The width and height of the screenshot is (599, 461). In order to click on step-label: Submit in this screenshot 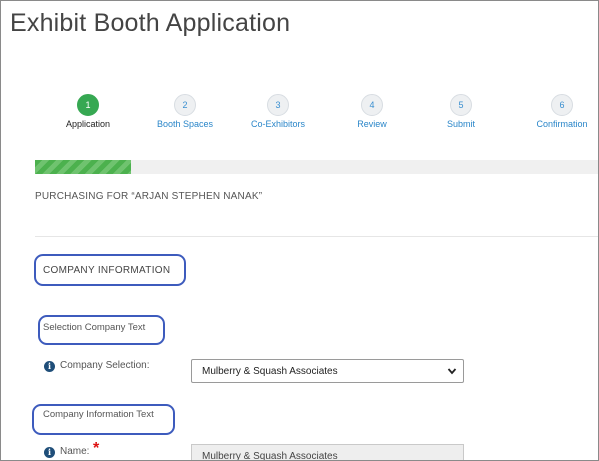, I will do `click(460, 124)`.